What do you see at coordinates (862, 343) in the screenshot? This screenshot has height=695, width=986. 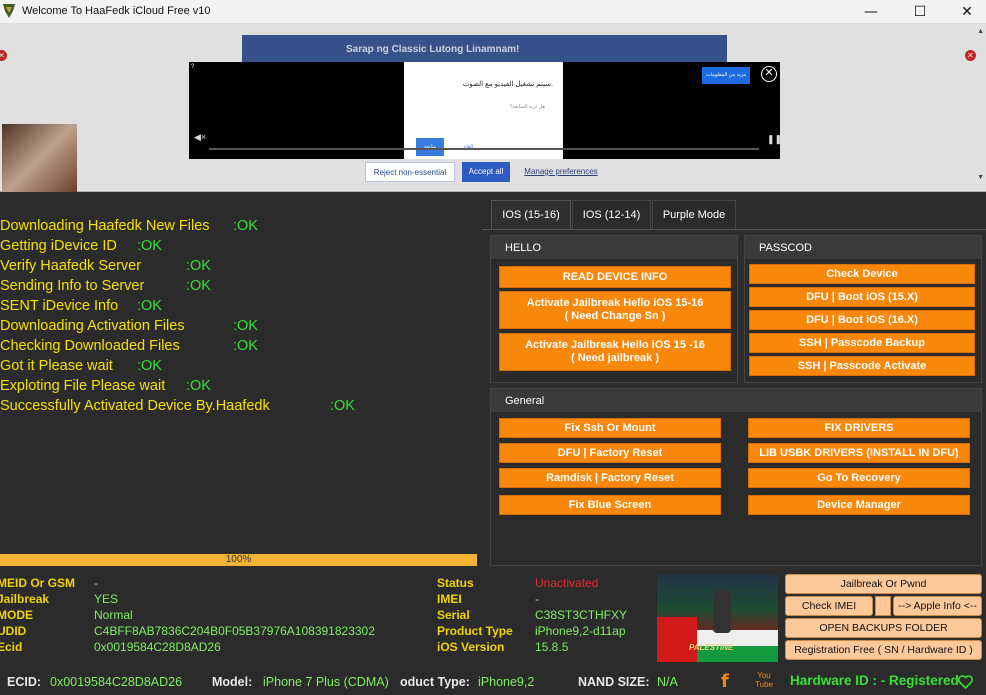 I see `ssh-passcode-backup-button: SSH | Passcode Backup` at bounding box center [862, 343].